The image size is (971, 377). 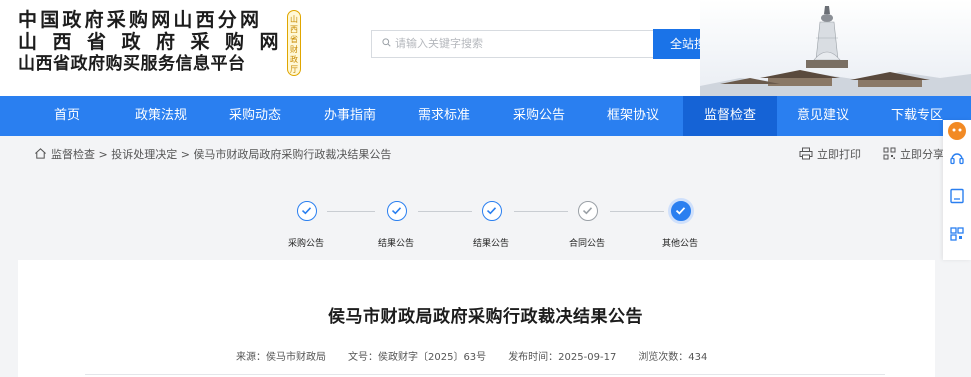 What do you see at coordinates (306, 244) in the screenshot?
I see `step-label: 采购公告` at bounding box center [306, 244].